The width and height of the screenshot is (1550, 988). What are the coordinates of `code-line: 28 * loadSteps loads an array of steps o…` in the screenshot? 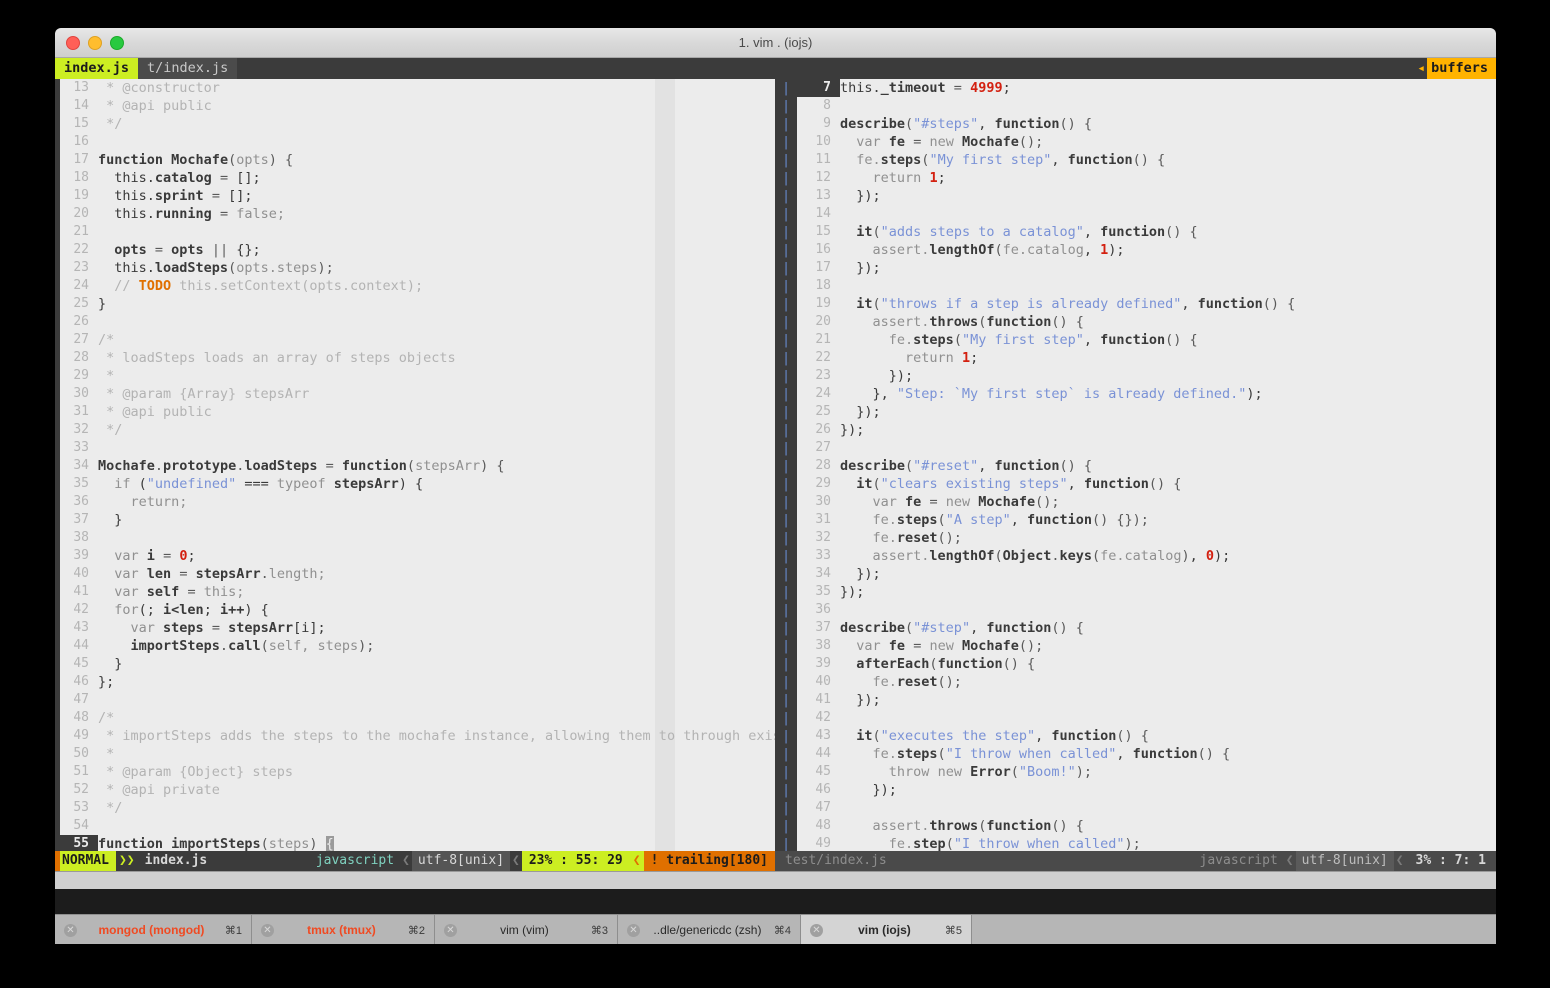 It's located at (415, 358).